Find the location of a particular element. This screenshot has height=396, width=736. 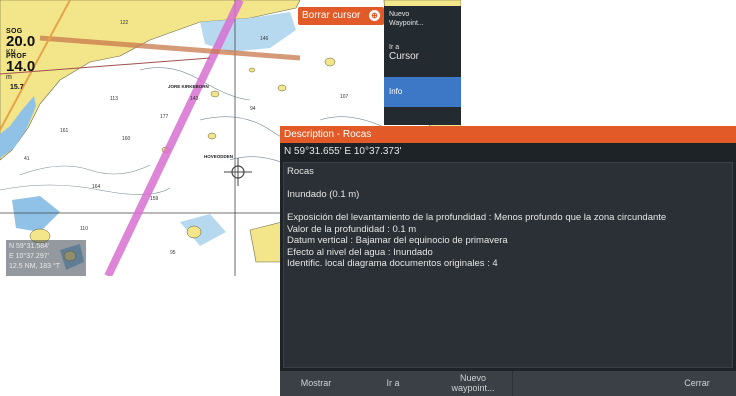

svg-text: 146 is located at coordinates (264, 39).